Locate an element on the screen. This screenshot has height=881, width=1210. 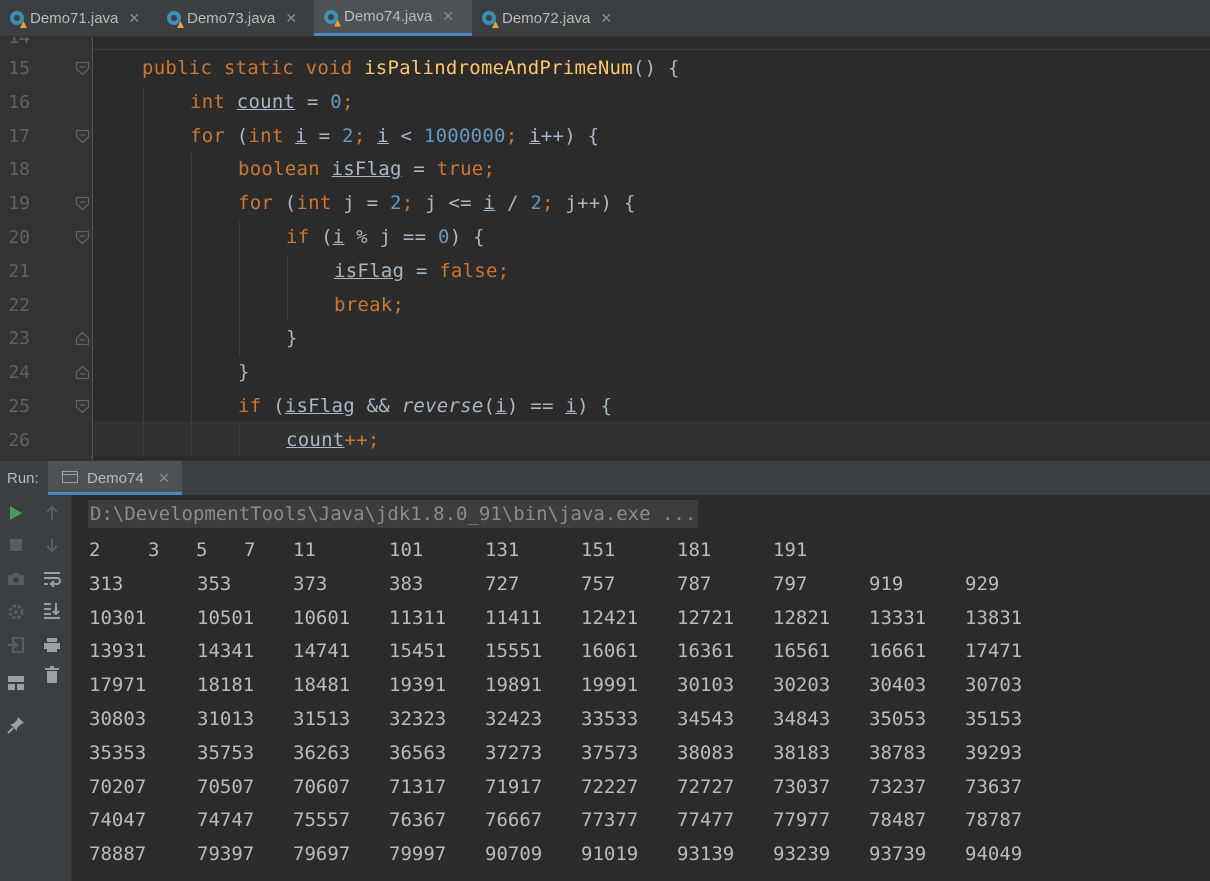
output-number: 181 is located at coordinates (694, 550).